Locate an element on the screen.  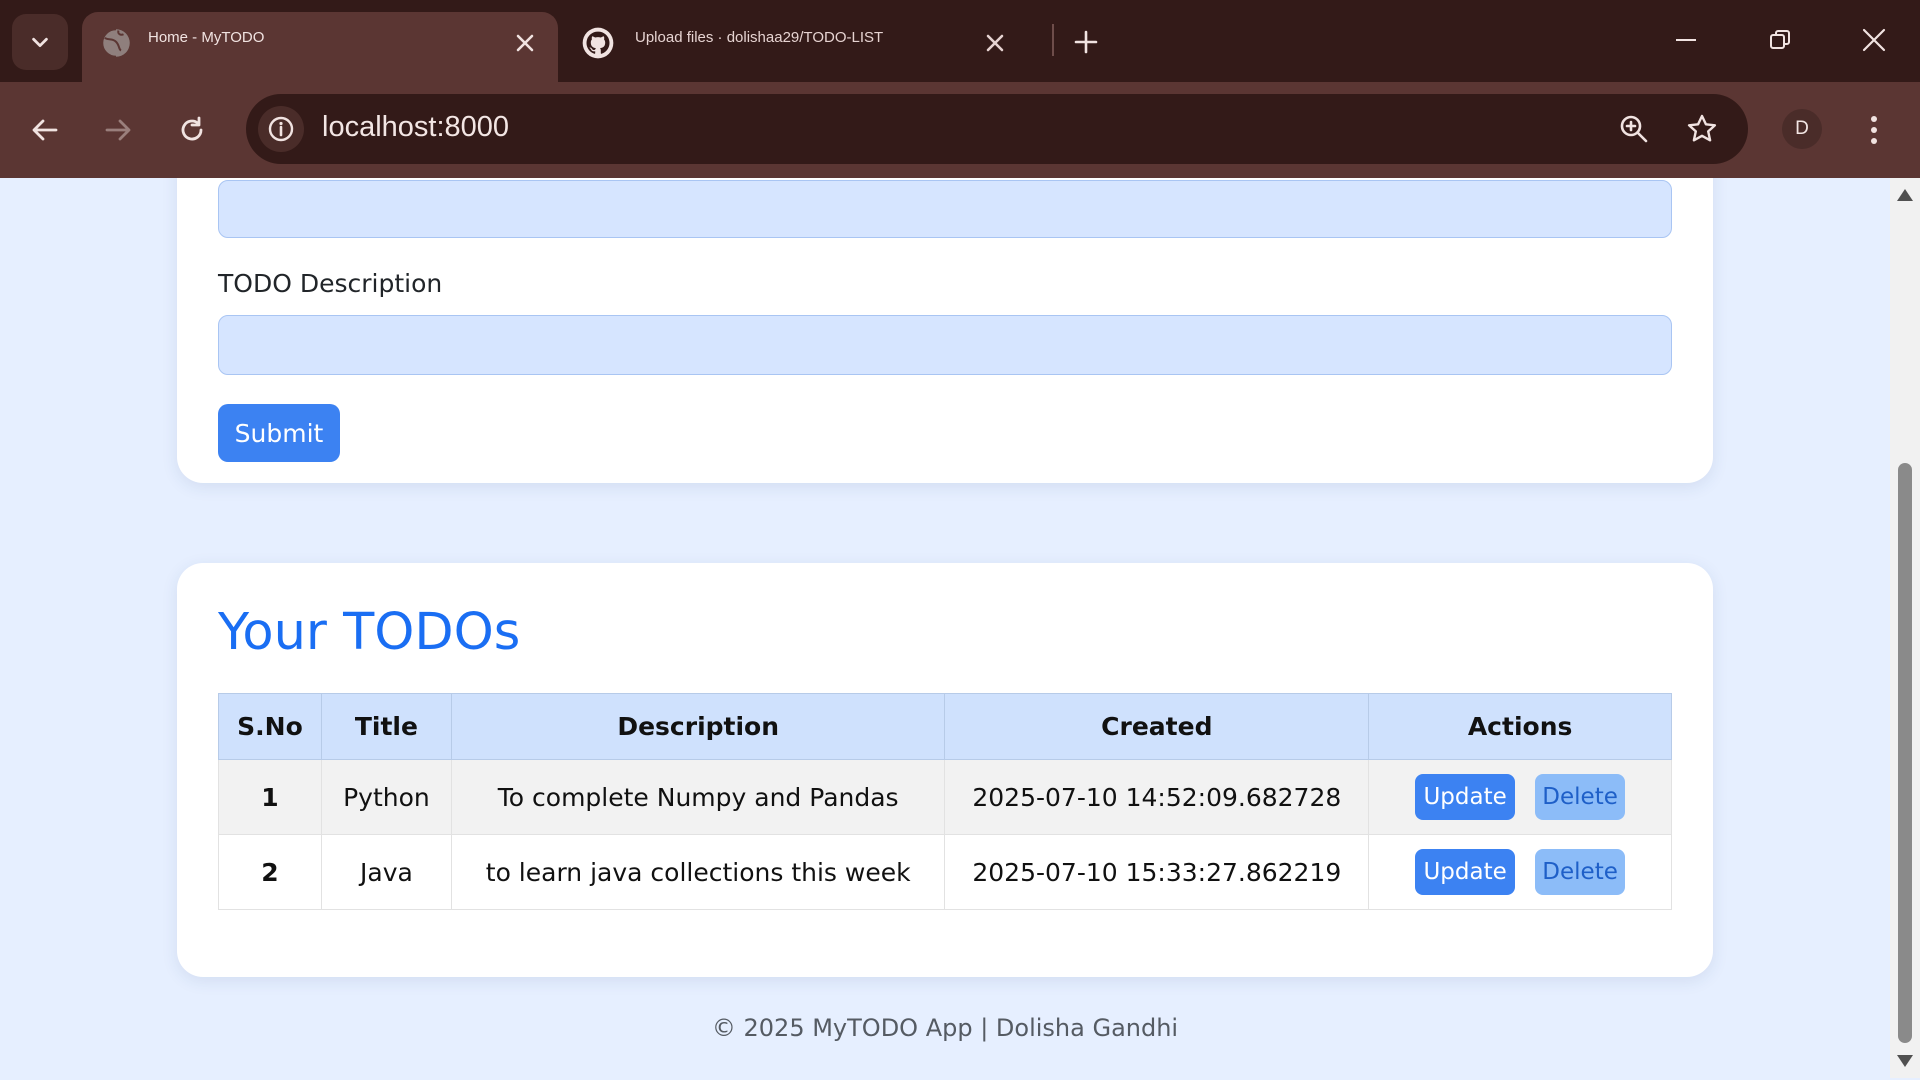
tab-home-mytodo: Home - MyTODO is located at coordinates (320, 47).